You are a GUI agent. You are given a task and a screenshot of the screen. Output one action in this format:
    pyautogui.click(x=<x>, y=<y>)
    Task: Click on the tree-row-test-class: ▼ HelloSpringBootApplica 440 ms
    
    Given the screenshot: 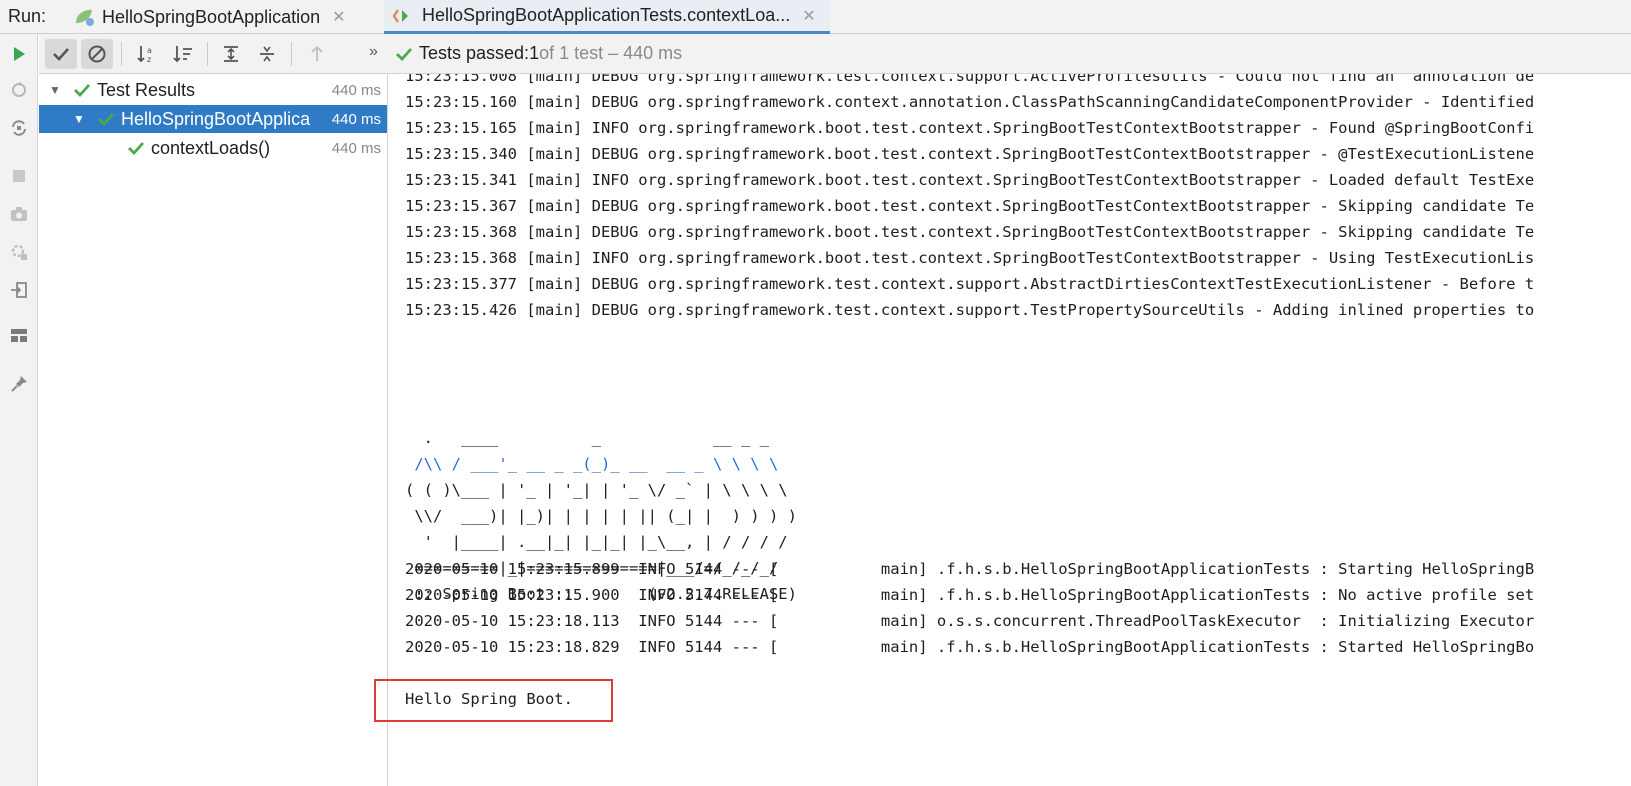 What is the action you would take?
    pyautogui.click(x=213, y=119)
    